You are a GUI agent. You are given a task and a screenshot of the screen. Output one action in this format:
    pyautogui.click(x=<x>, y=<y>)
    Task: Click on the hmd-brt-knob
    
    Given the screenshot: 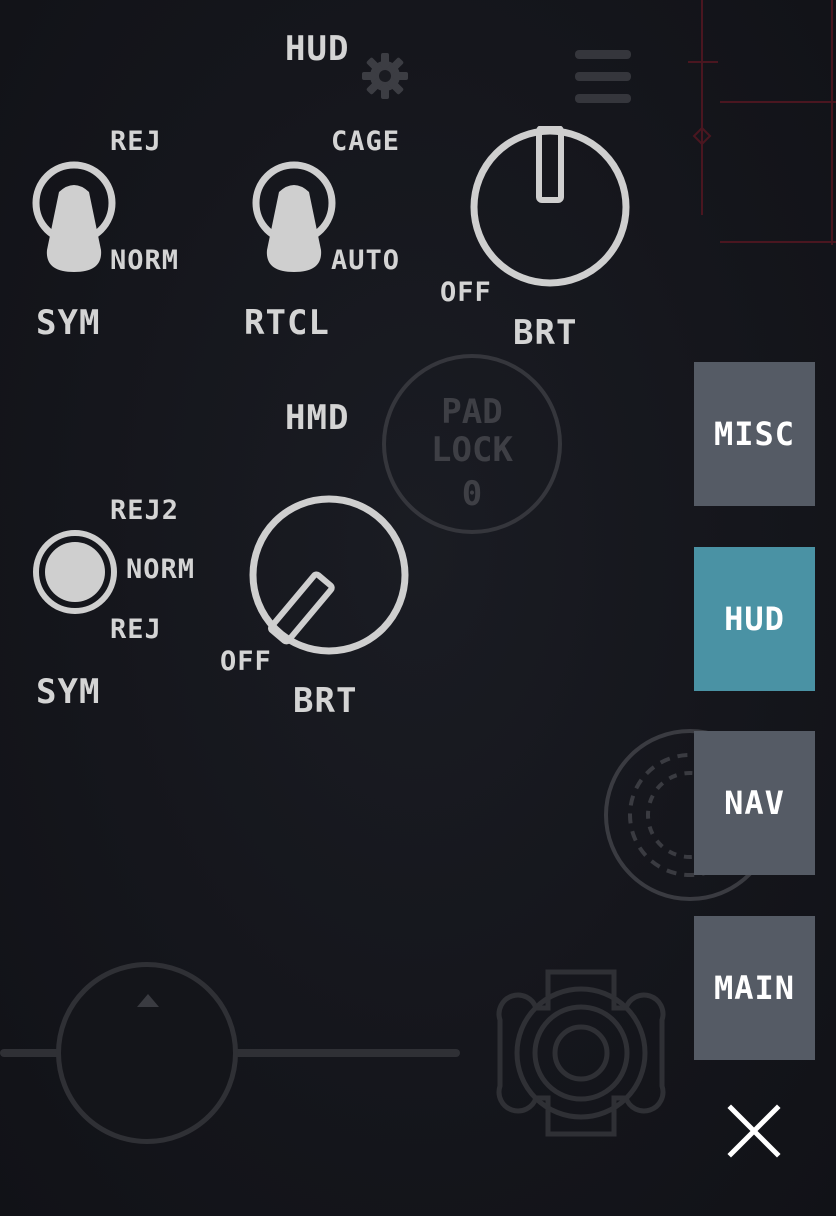 What is the action you would take?
    pyautogui.click(x=329, y=575)
    